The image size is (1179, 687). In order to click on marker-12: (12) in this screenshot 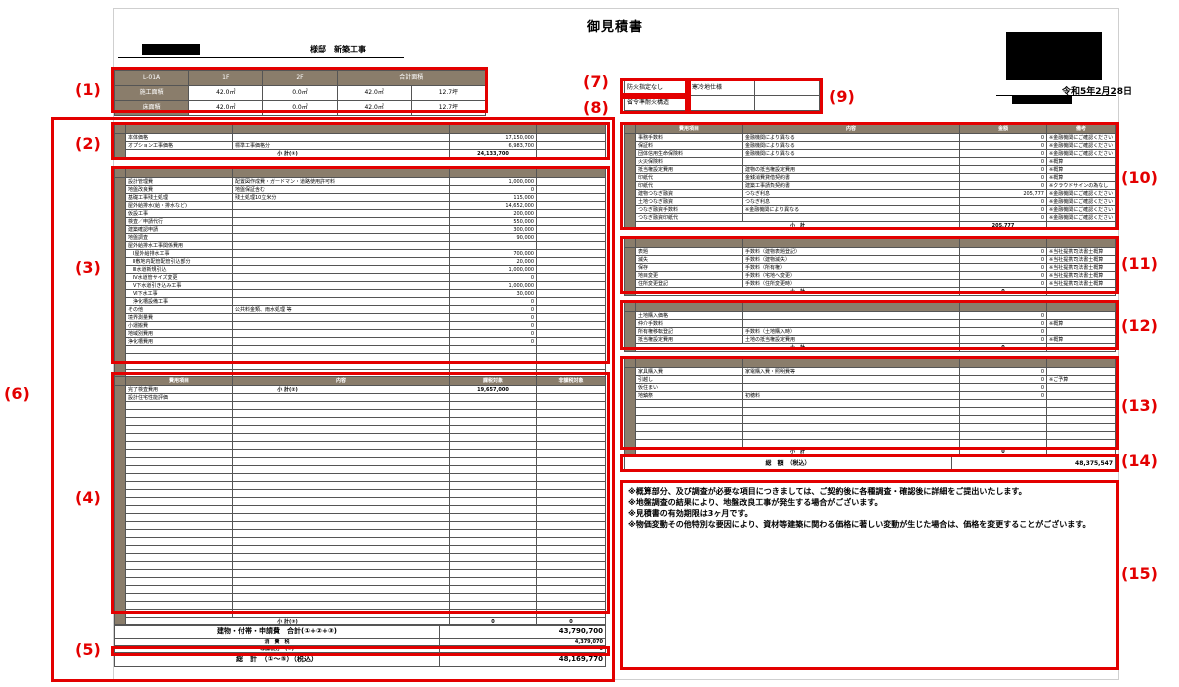, I will do `click(1139, 325)`.